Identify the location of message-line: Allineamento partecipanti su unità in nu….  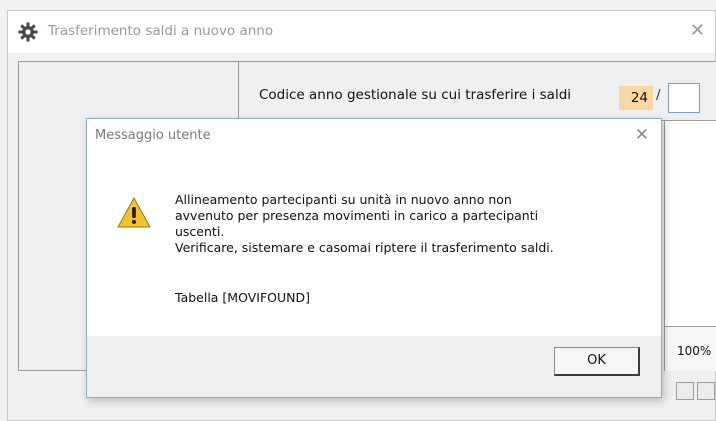
(343, 199).